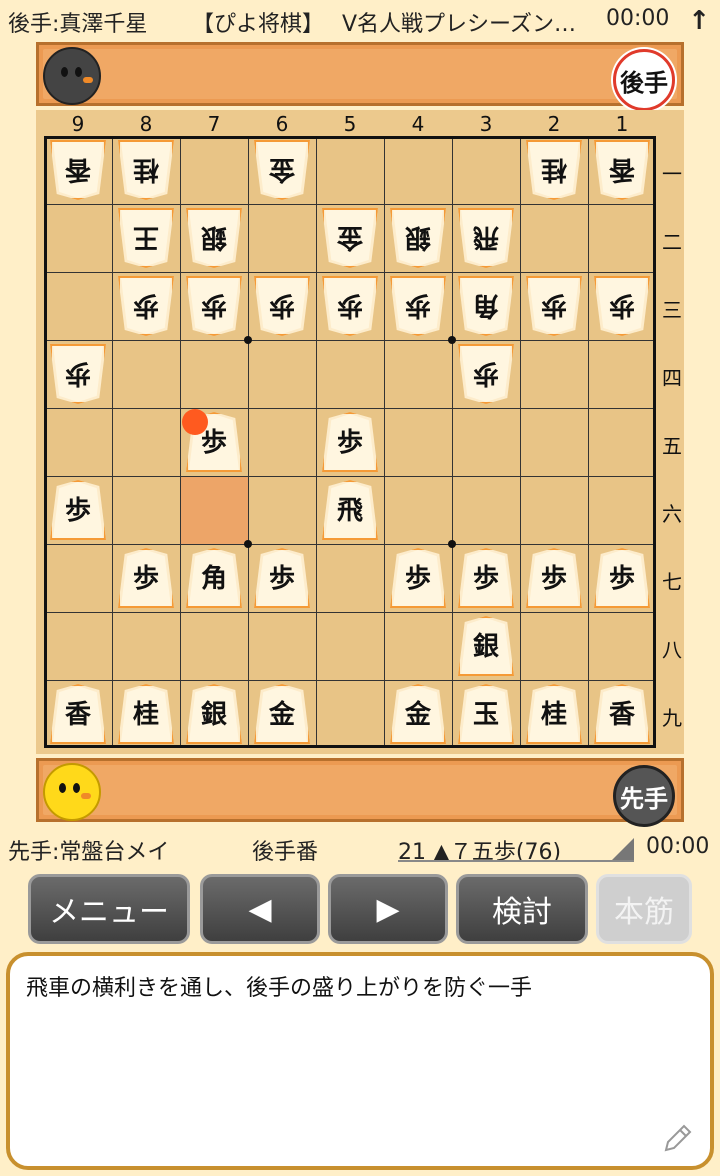  I want to click on sente-piece: 角, so click(214, 578).